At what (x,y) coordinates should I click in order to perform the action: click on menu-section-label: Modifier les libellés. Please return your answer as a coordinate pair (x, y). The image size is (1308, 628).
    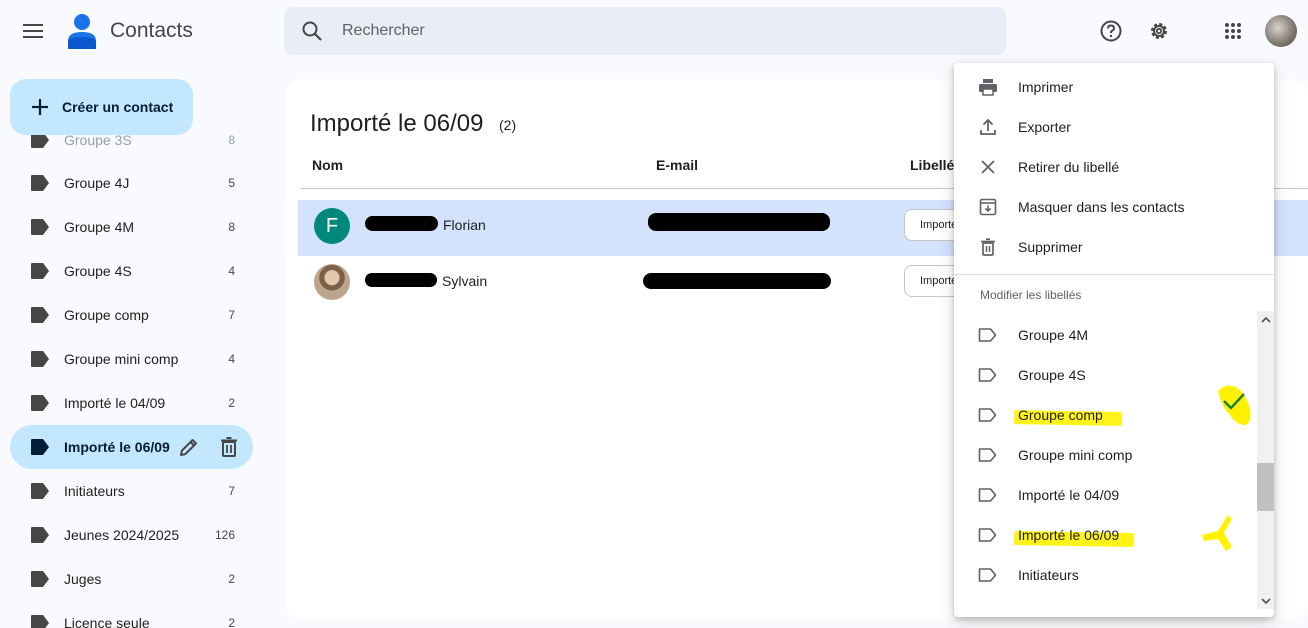
    Looking at the image, I should click on (1031, 295).